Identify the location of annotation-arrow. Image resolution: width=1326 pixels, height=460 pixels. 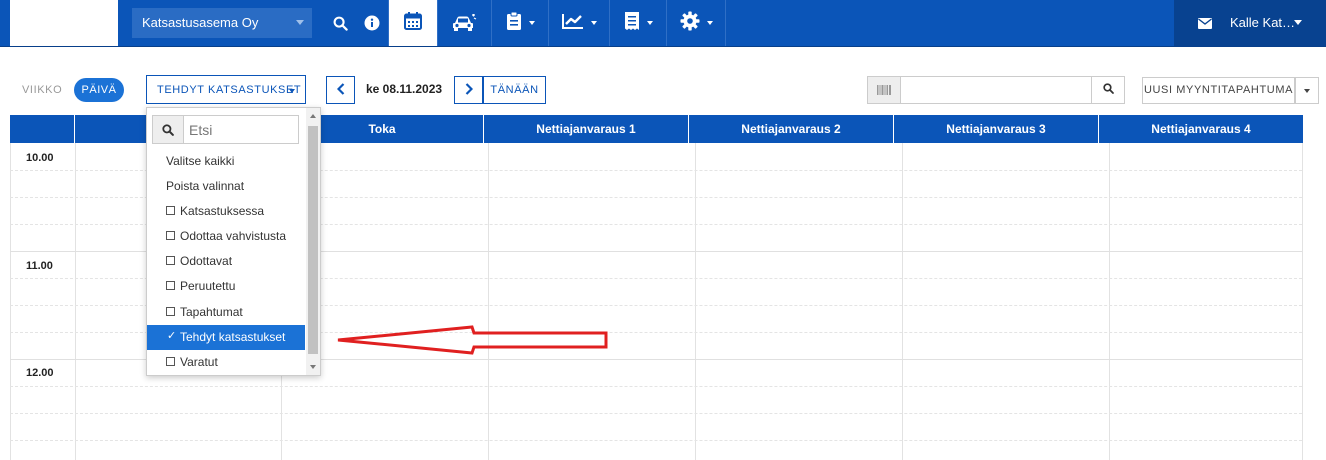
(472, 340).